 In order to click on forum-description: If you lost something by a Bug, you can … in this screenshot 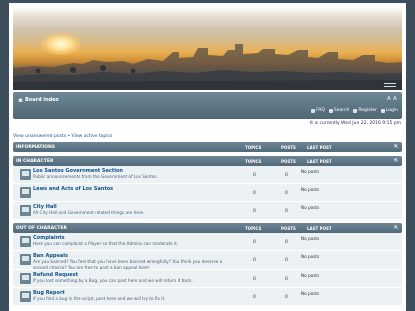, I will do `click(113, 280)`.